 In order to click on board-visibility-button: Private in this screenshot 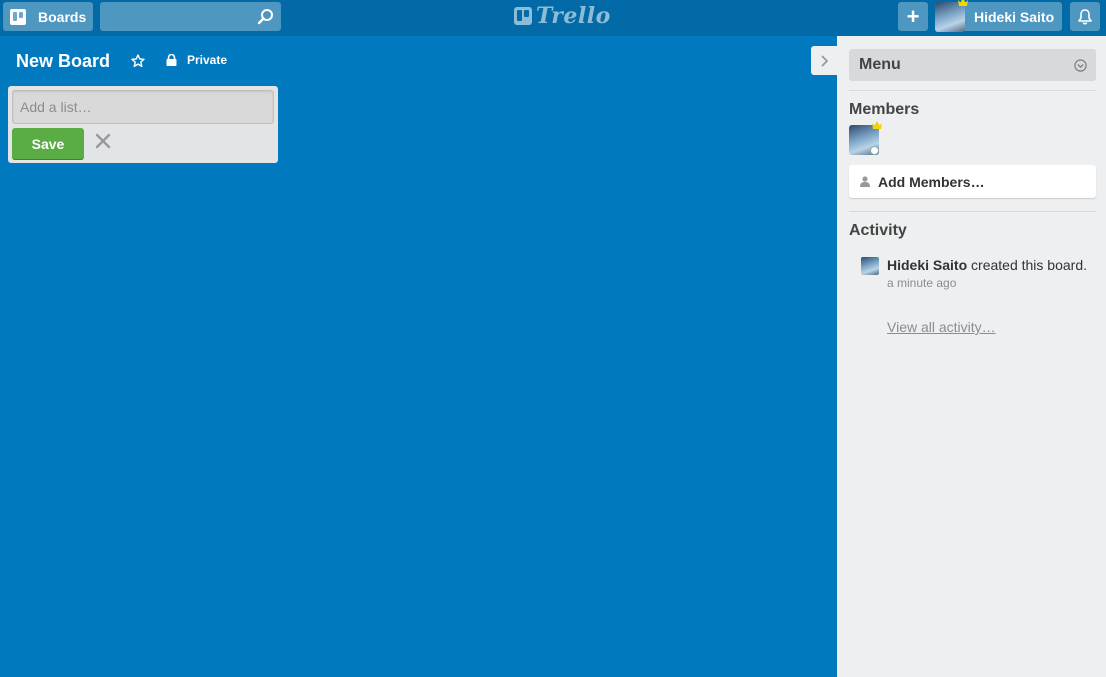, I will do `click(196, 60)`.